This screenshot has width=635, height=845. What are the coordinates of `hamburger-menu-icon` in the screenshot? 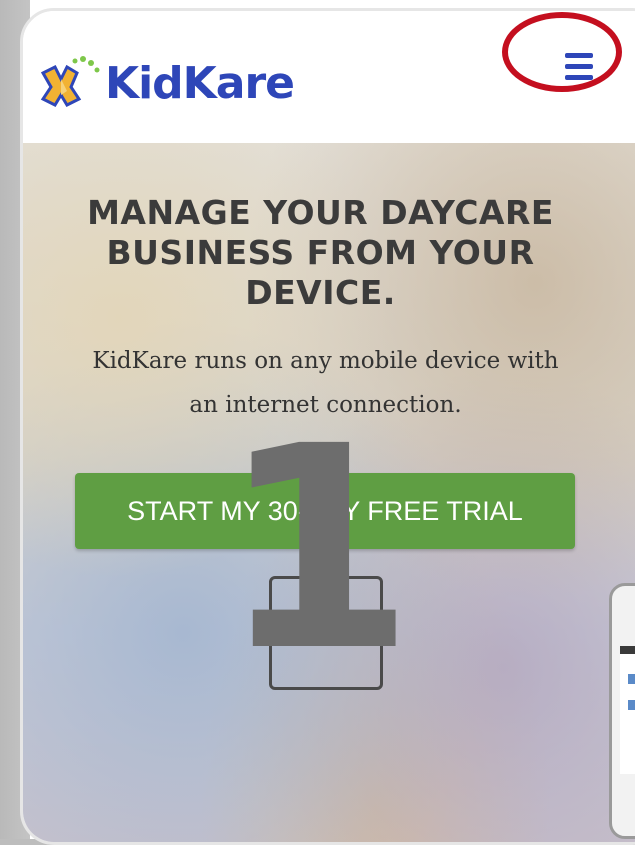 It's located at (579, 66).